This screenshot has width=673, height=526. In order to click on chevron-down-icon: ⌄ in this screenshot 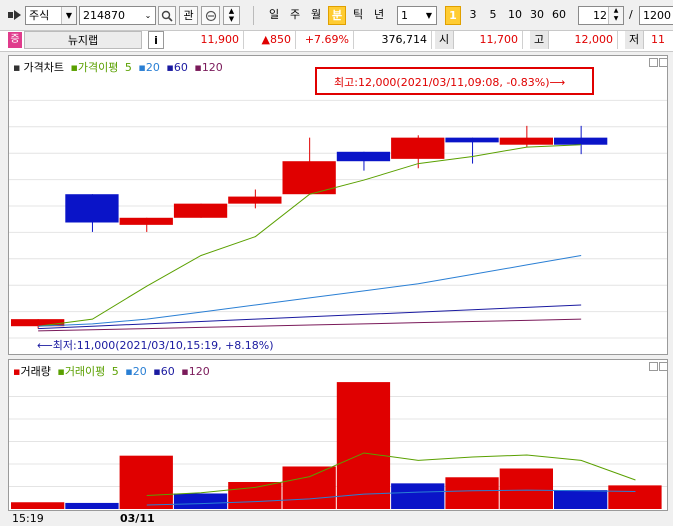, I will do `click(148, 15)`.